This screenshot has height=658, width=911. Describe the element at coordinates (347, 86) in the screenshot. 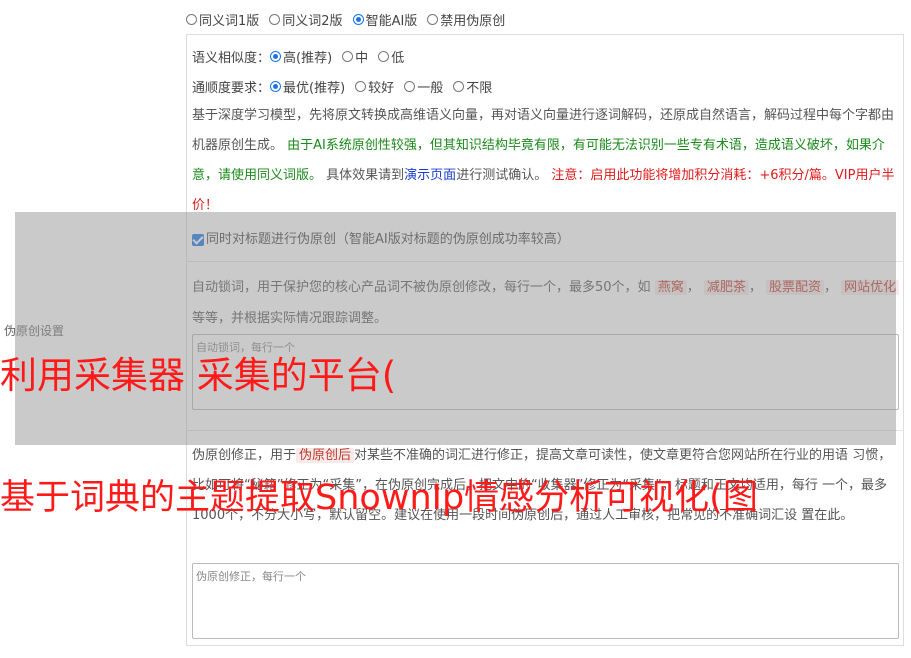

I see `fluency-row: 通顺度要求： 最优(推荐) 较好 一般 不限` at that location.